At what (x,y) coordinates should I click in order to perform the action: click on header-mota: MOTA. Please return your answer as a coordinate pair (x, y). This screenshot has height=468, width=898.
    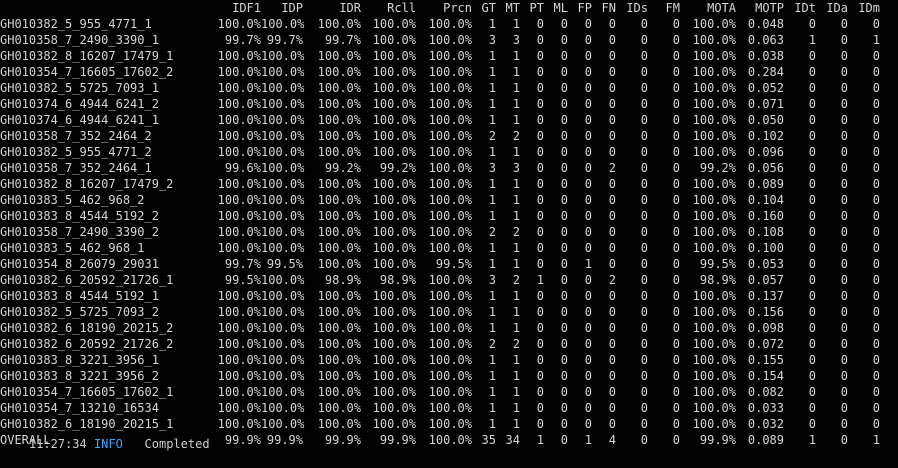
    Looking at the image, I should click on (721, 8).